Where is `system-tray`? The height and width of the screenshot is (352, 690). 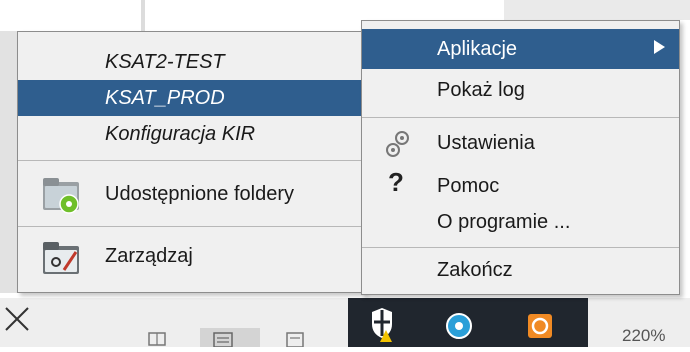
system-tray is located at coordinates (468, 322).